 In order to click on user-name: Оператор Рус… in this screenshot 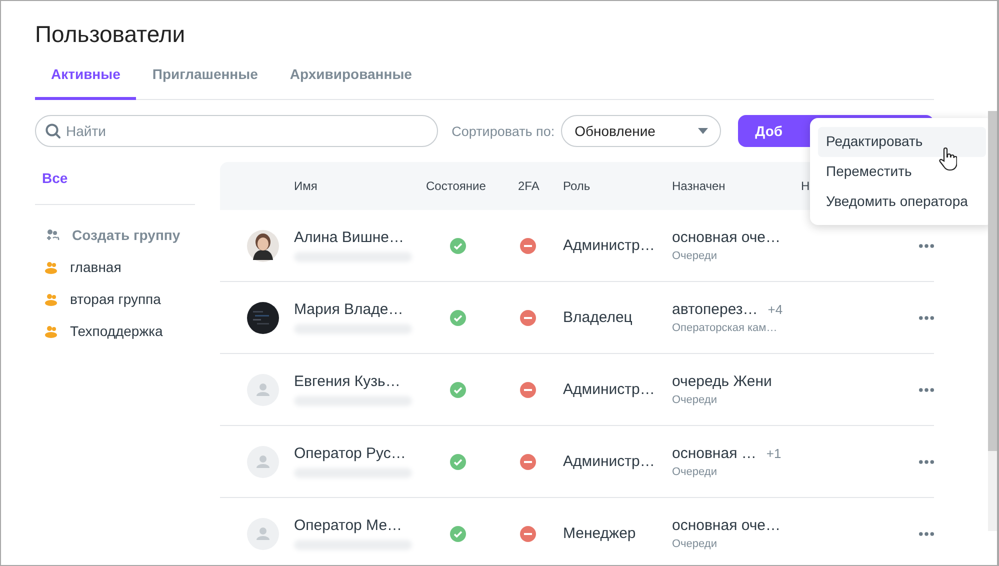, I will do `click(350, 453)`.